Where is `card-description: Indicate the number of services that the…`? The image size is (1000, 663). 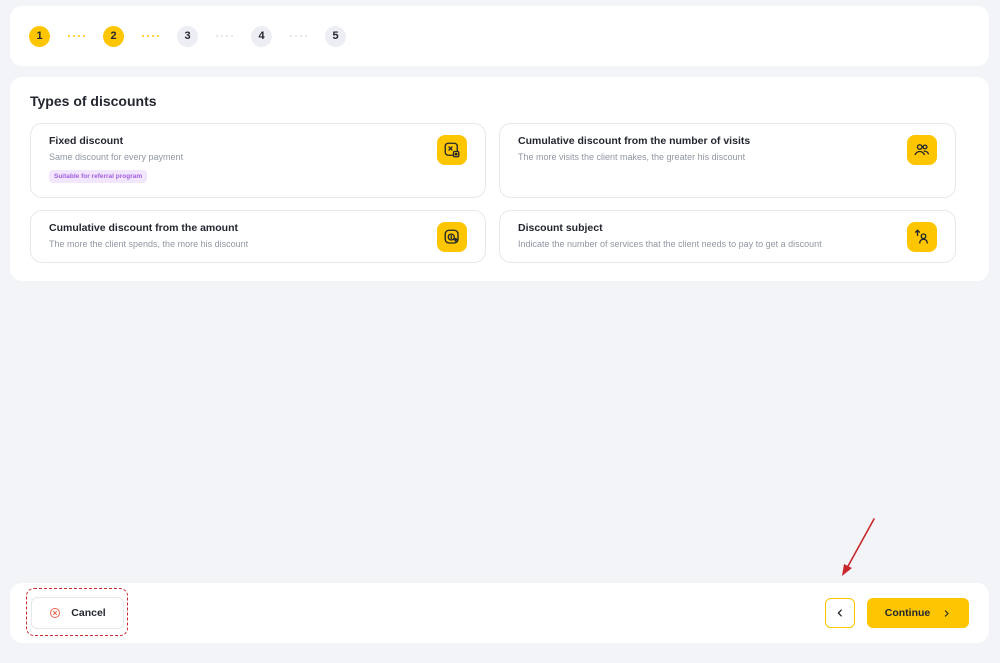 card-description: Indicate the number of services that the… is located at coordinates (670, 244).